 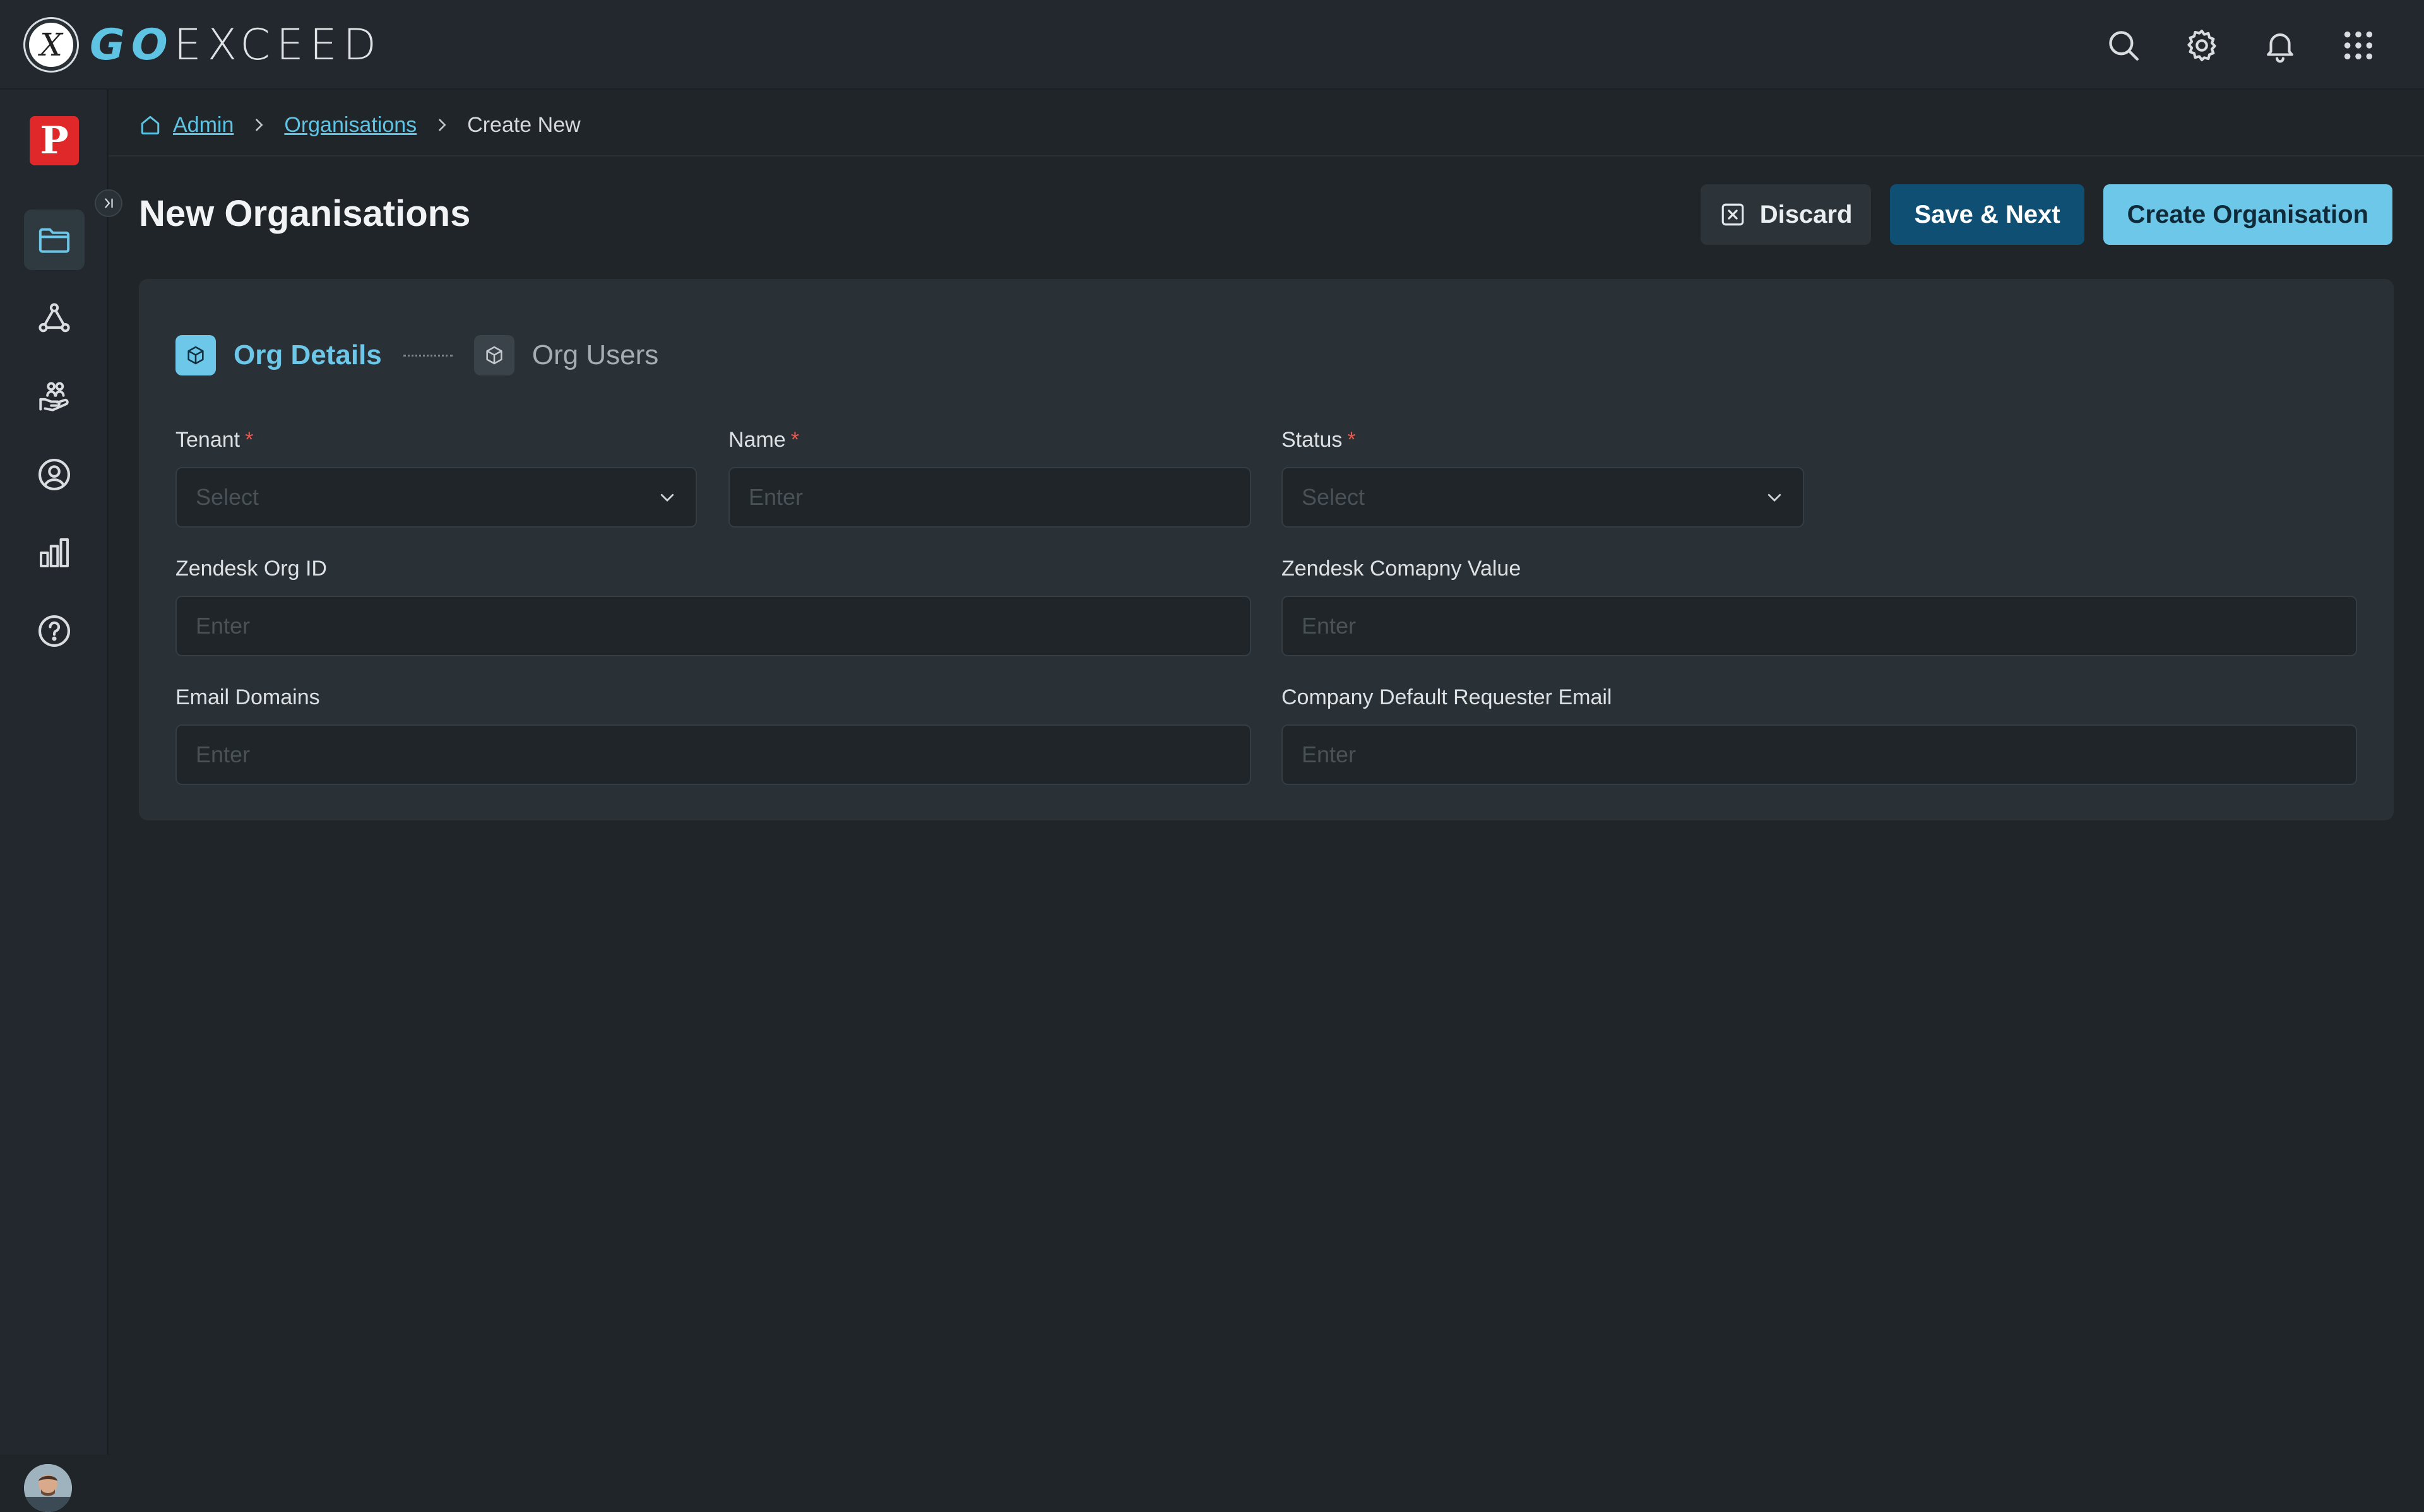 What do you see at coordinates (1987, 215) in the screenshot?
I see `save-next-button: Save & Next` at bounding box center [1987, 215].